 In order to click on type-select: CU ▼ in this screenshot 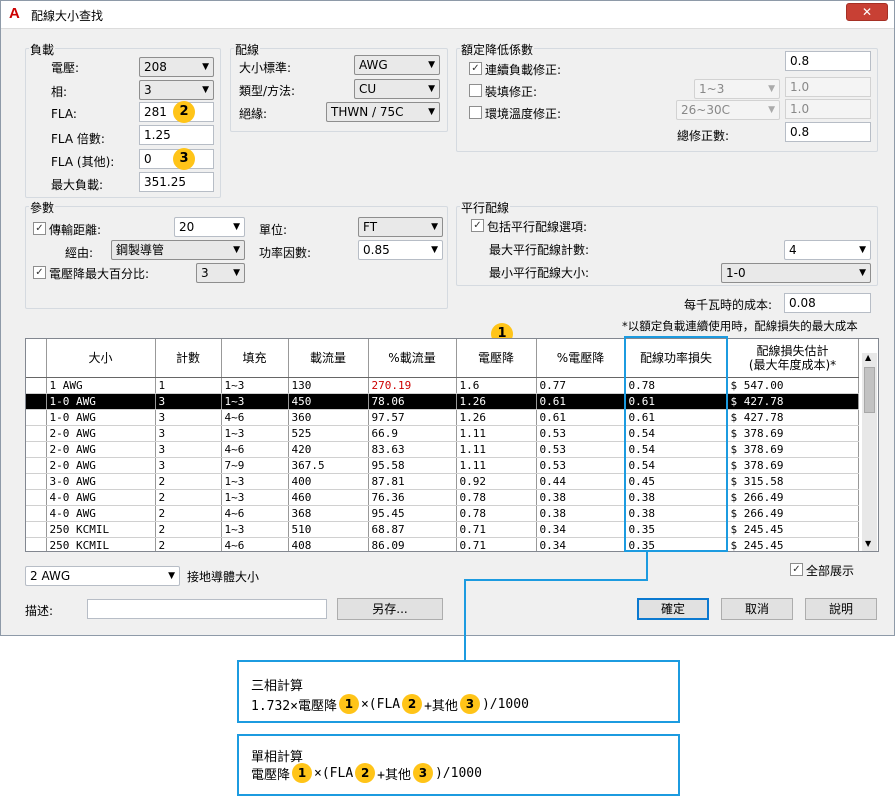, I will do `click(397, 89)`.